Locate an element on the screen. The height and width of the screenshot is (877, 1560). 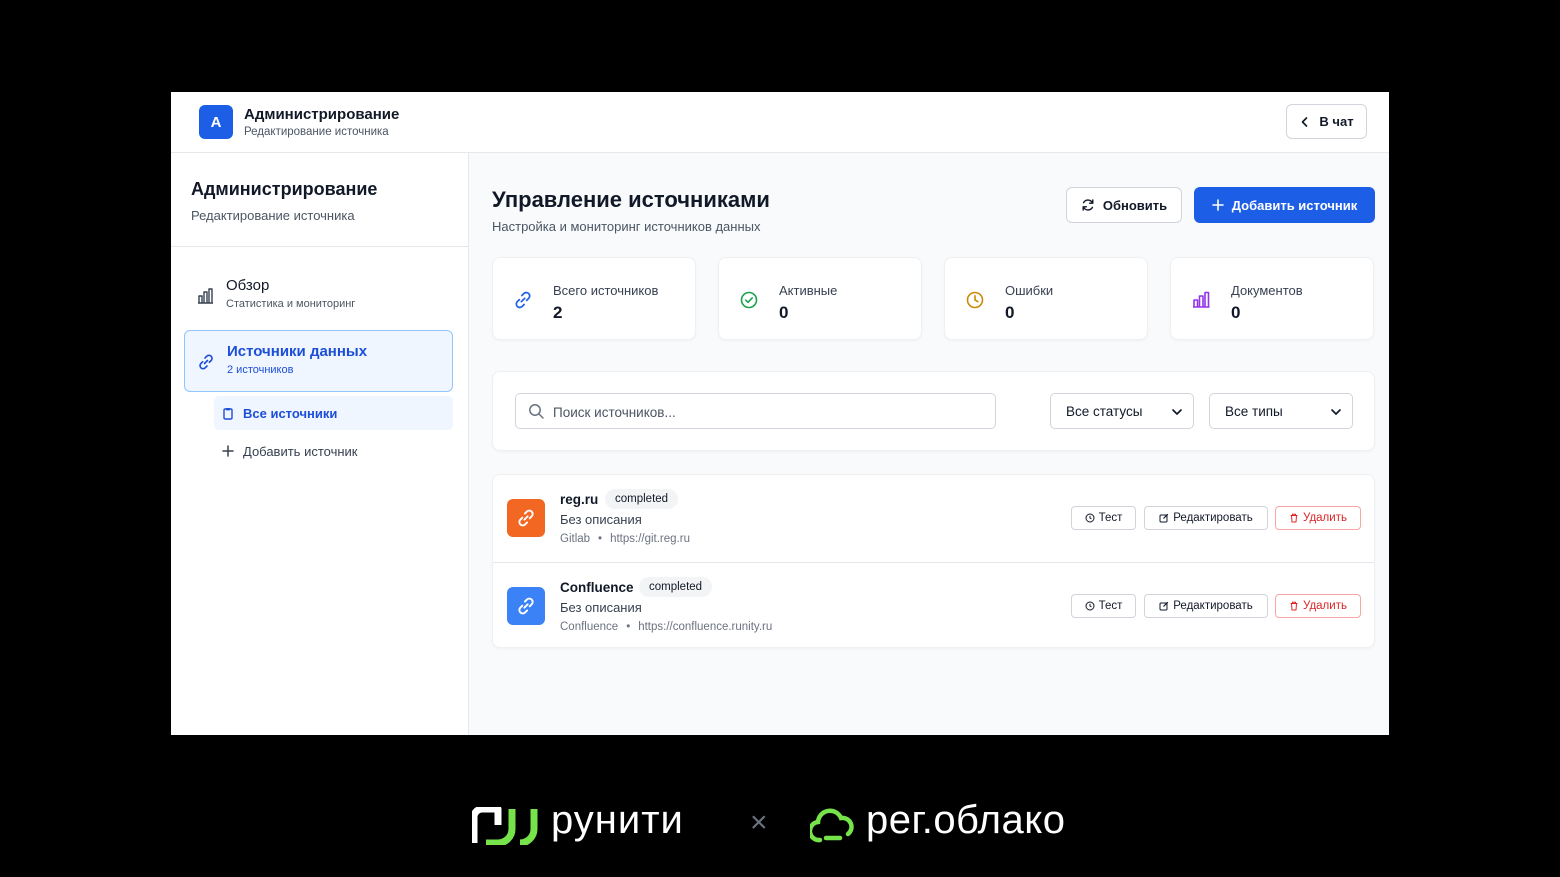
stat-label: Активные is located at coordinates (808, 290).